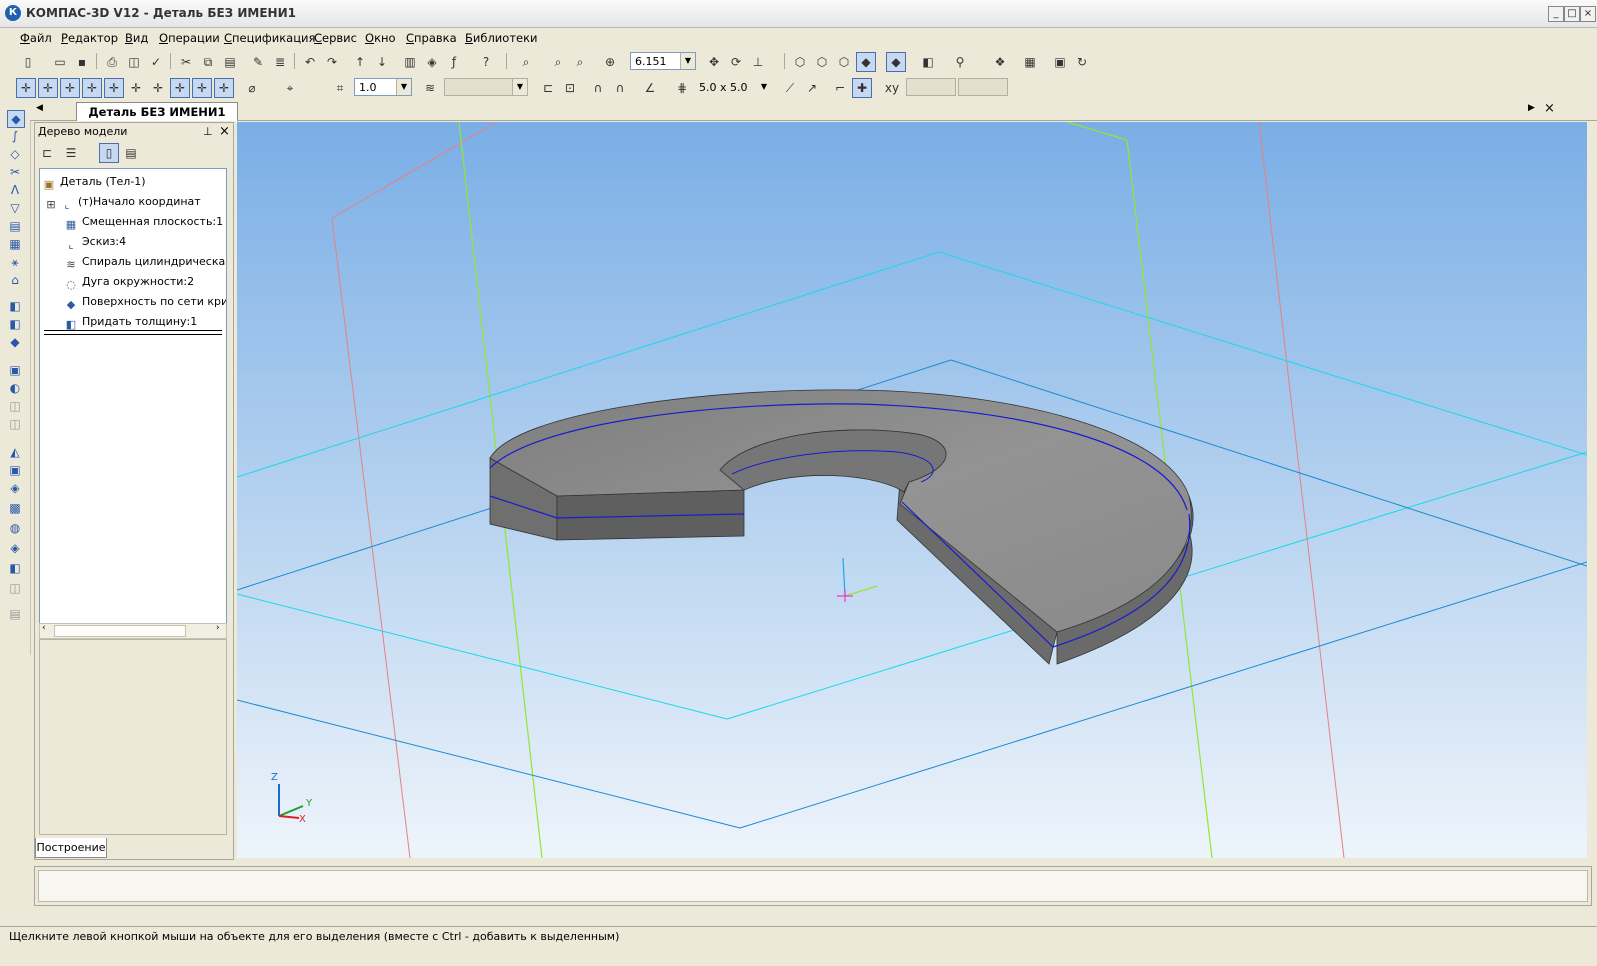 Image resolution: width=1597 pixels, height=966 pixels. What do you see at coordinates (290, 88) in the screenshot?
I see `cursor-mode-icon: ⌖` at bounding box center [290, 88].